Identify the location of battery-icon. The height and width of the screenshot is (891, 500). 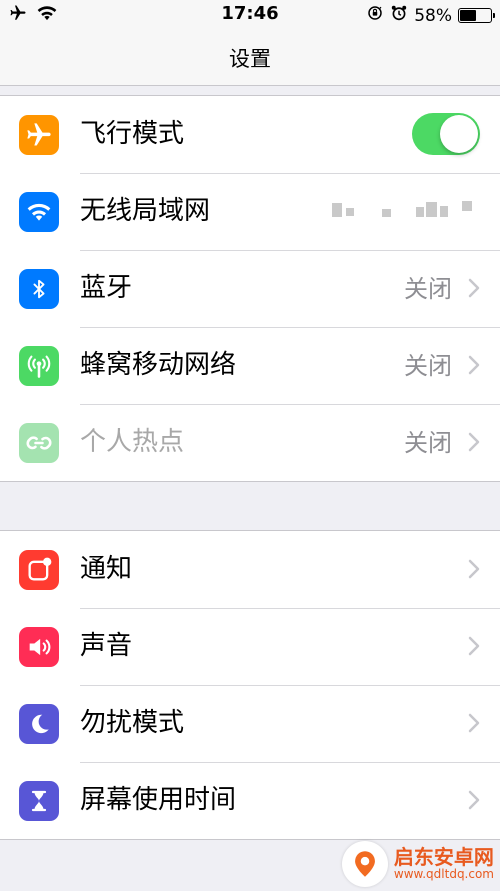
(476, 15).